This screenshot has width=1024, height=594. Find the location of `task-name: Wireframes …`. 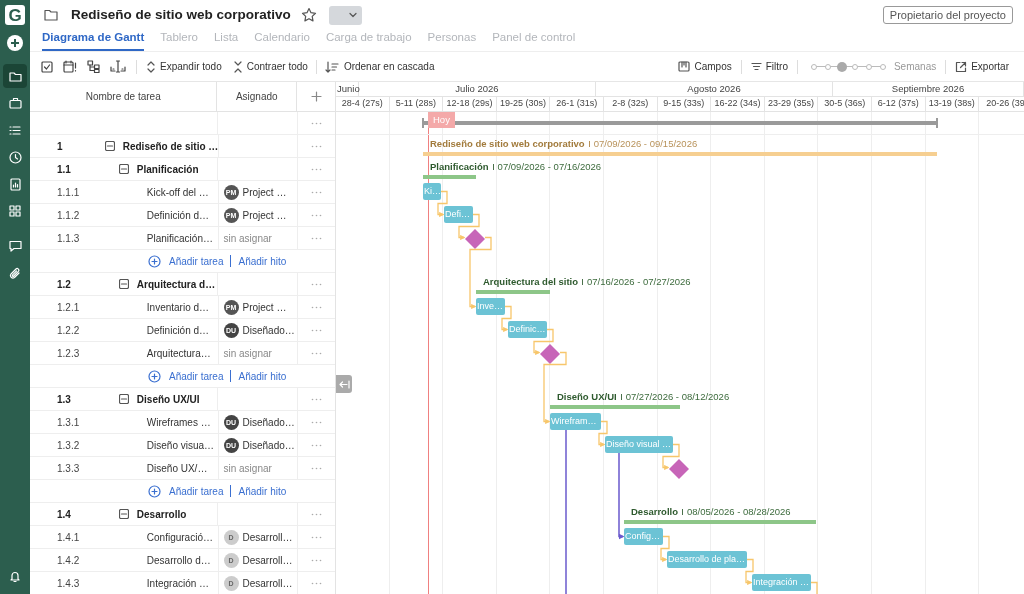

task-name: Wireframes … is located at coordinates (178, 422).